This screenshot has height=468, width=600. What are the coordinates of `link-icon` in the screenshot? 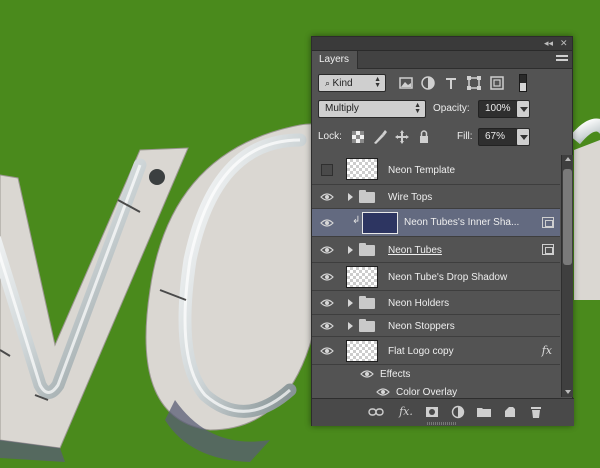 It's located at (376, 412).